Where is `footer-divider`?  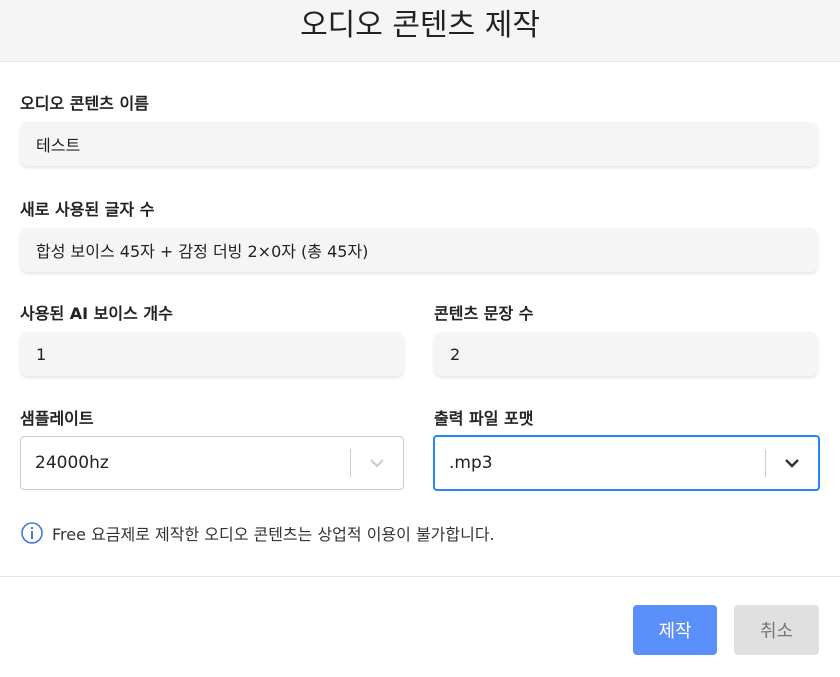 footer-divider is located at coordinates (420, 576).